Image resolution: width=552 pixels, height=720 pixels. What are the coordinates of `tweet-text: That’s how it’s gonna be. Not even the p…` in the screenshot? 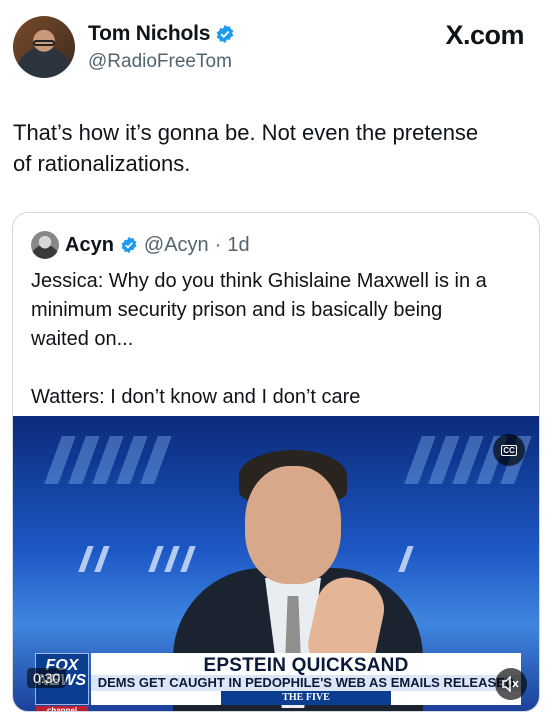 It's located at (246, 148).